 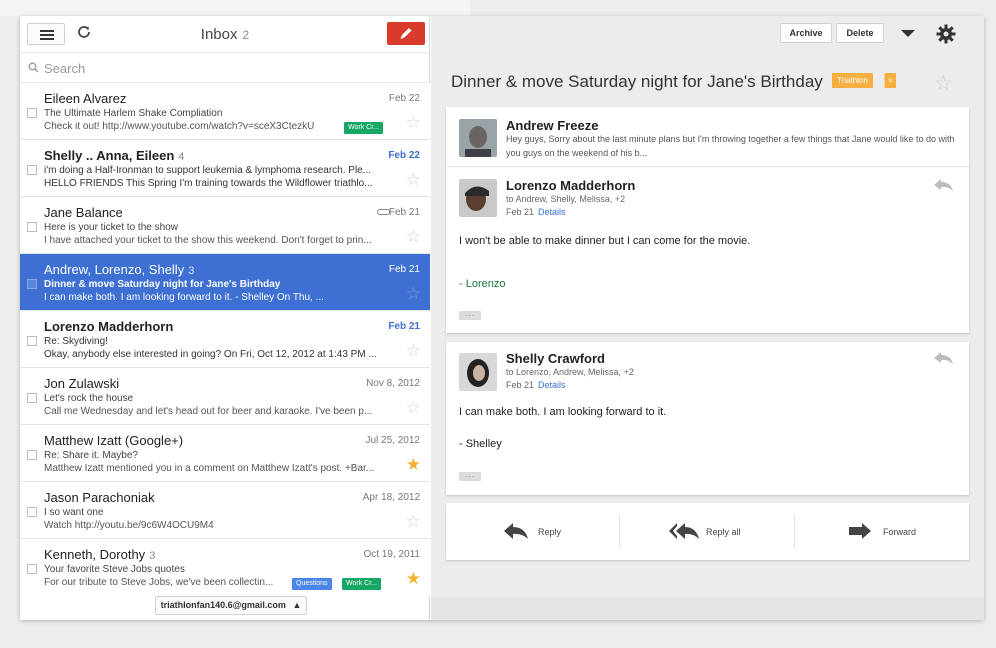 What do you see at coordinates (546, 531) in the screenshot?
I see `reply-action: Reply` at bounding box center [546, 531].